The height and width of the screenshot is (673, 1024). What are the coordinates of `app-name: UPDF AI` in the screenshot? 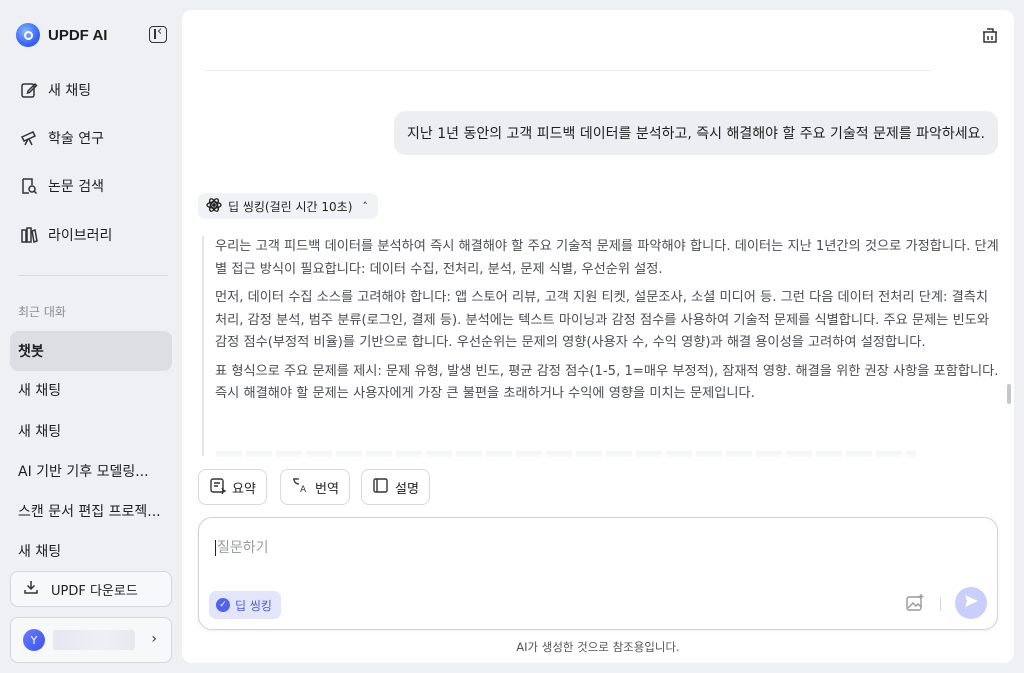 It's located at (78, 35).